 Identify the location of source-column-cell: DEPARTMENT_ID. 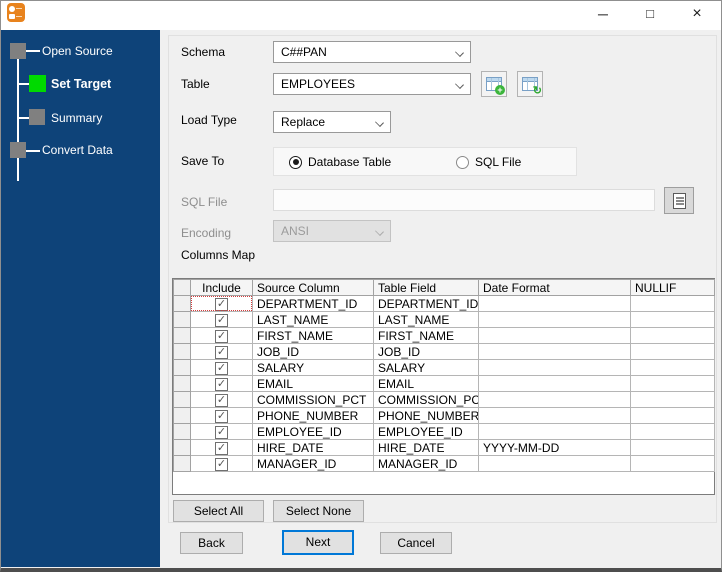
(313, 303).